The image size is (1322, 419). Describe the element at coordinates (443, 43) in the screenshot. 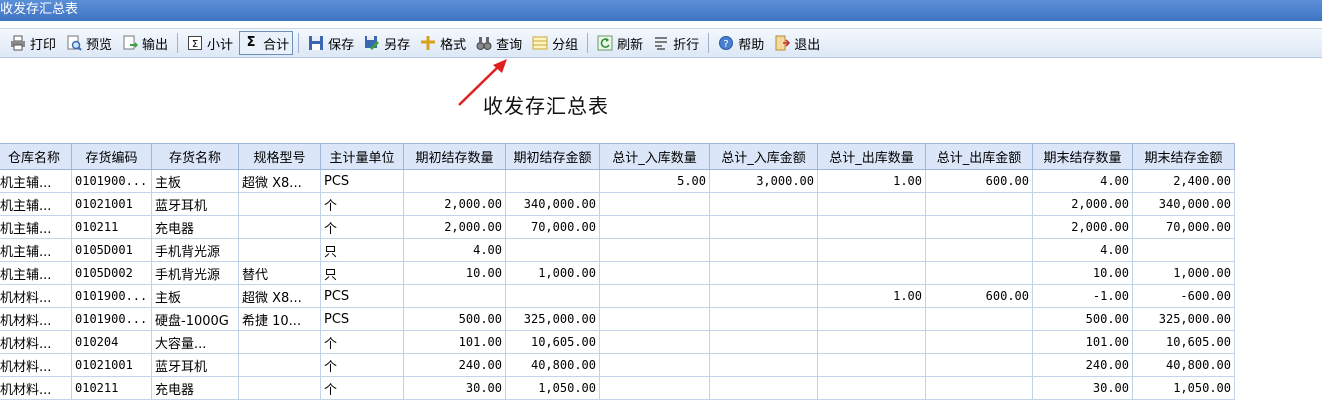

I see `format-button: 格式` at that location.